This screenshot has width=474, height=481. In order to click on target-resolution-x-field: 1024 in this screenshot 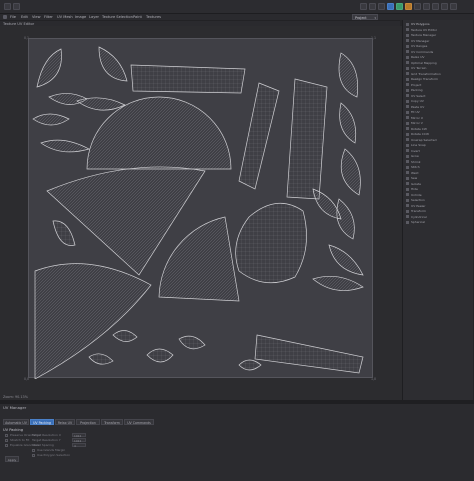, I will do `click(79, 435)`.